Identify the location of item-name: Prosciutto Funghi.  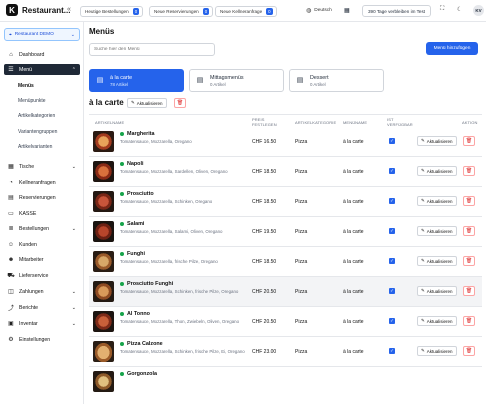
(150, 284).